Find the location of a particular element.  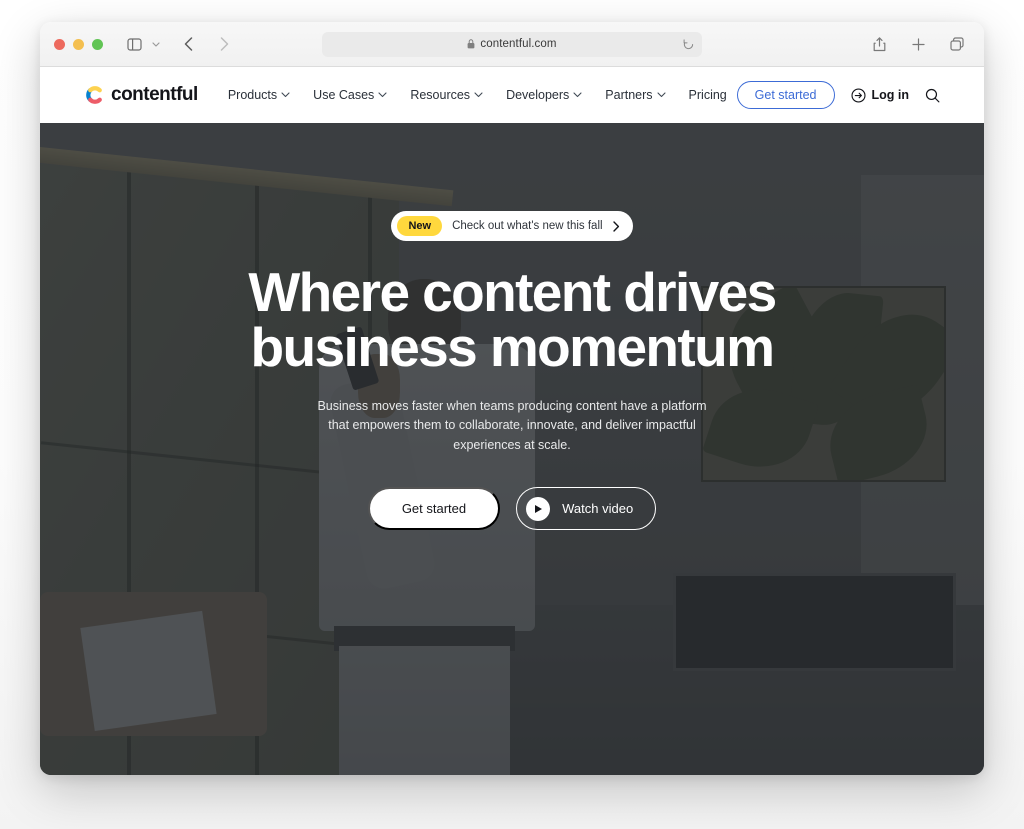

address-bar: contentful.com is located at coordinates (512, 44).